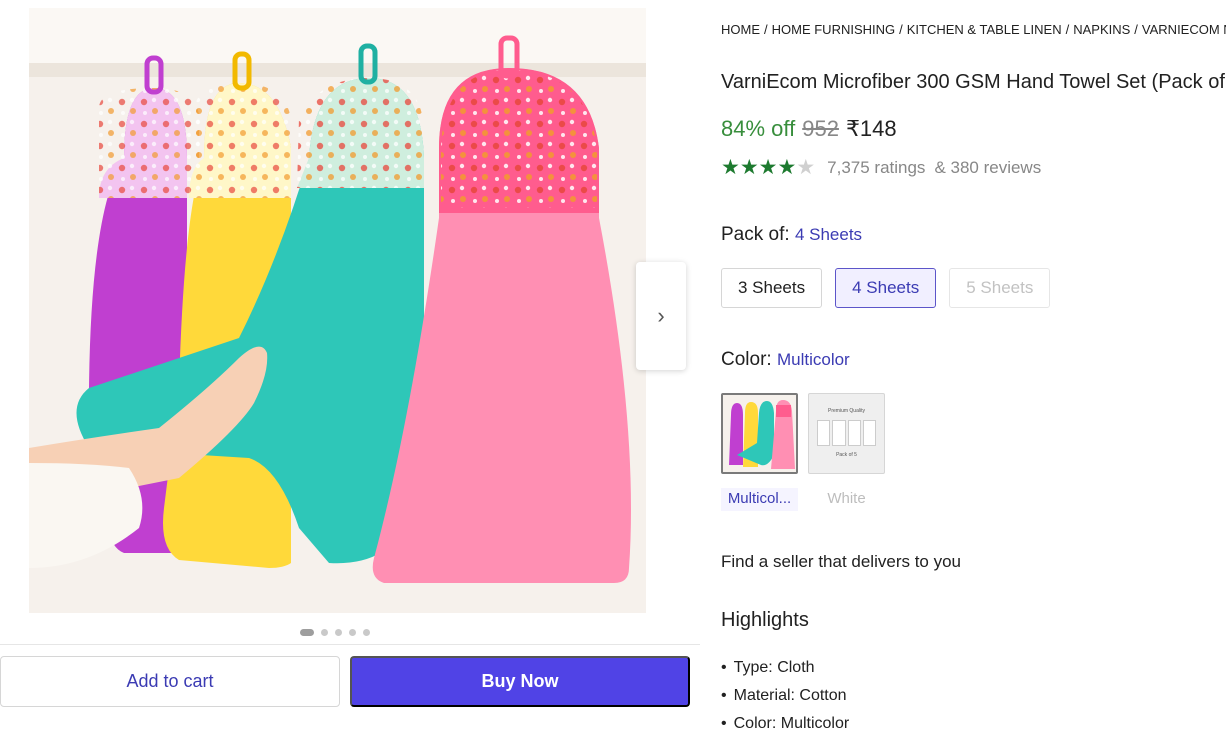 This screenshot has width=1226, height=736. I want to click on white-towels-thumb, so click(846, 433).